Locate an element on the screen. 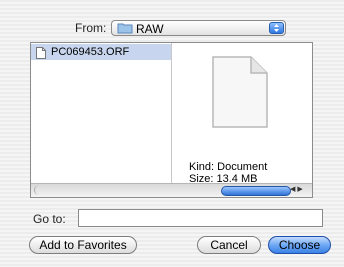 The height and width of the screenshot is (267, 344). folder-icon is located at coordinates (125, 29).